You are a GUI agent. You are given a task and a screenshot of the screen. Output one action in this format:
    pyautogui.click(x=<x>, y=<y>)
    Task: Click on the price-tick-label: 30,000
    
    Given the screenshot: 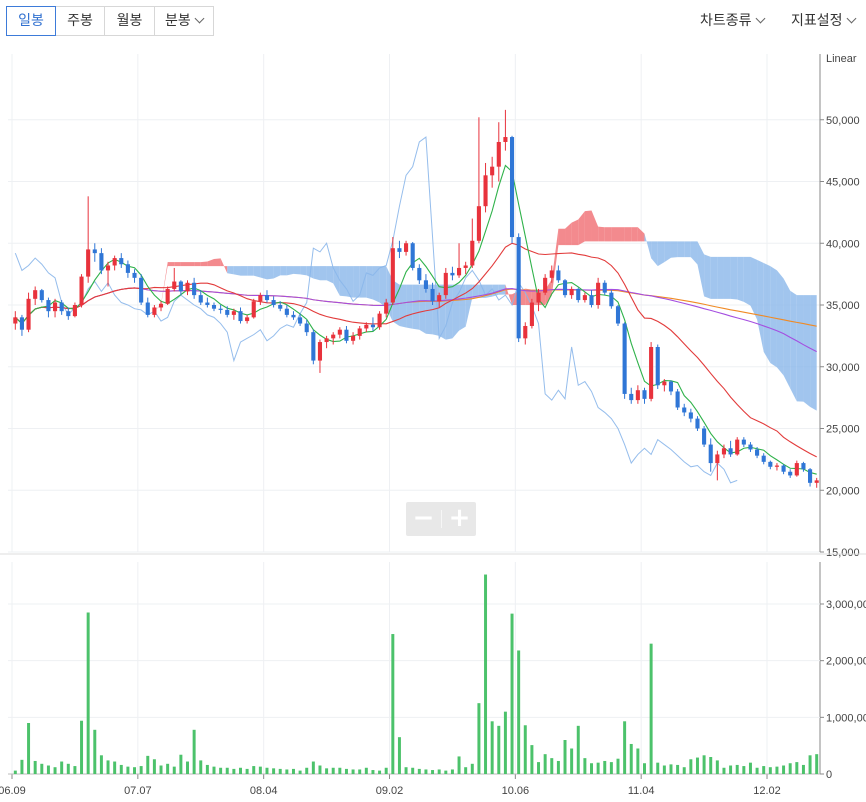 What is the action you would take?
    pyautogui.click(x=843, y=368)
    